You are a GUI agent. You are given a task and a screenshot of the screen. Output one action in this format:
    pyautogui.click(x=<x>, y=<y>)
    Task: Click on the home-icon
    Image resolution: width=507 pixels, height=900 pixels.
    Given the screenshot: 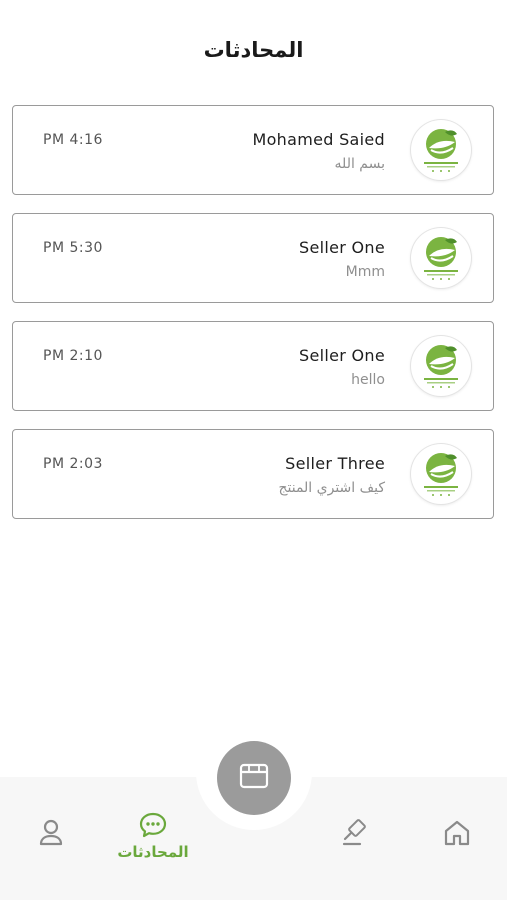 What is the action you would take?
    pyautogui.click(x=457, y=835)
    